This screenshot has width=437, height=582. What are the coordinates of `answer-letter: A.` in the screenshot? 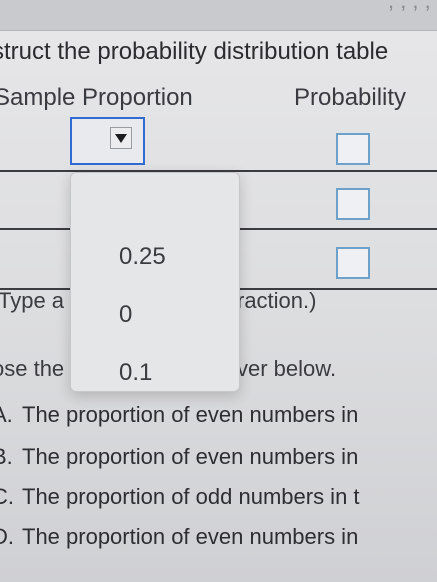 It's located at (6, 414).